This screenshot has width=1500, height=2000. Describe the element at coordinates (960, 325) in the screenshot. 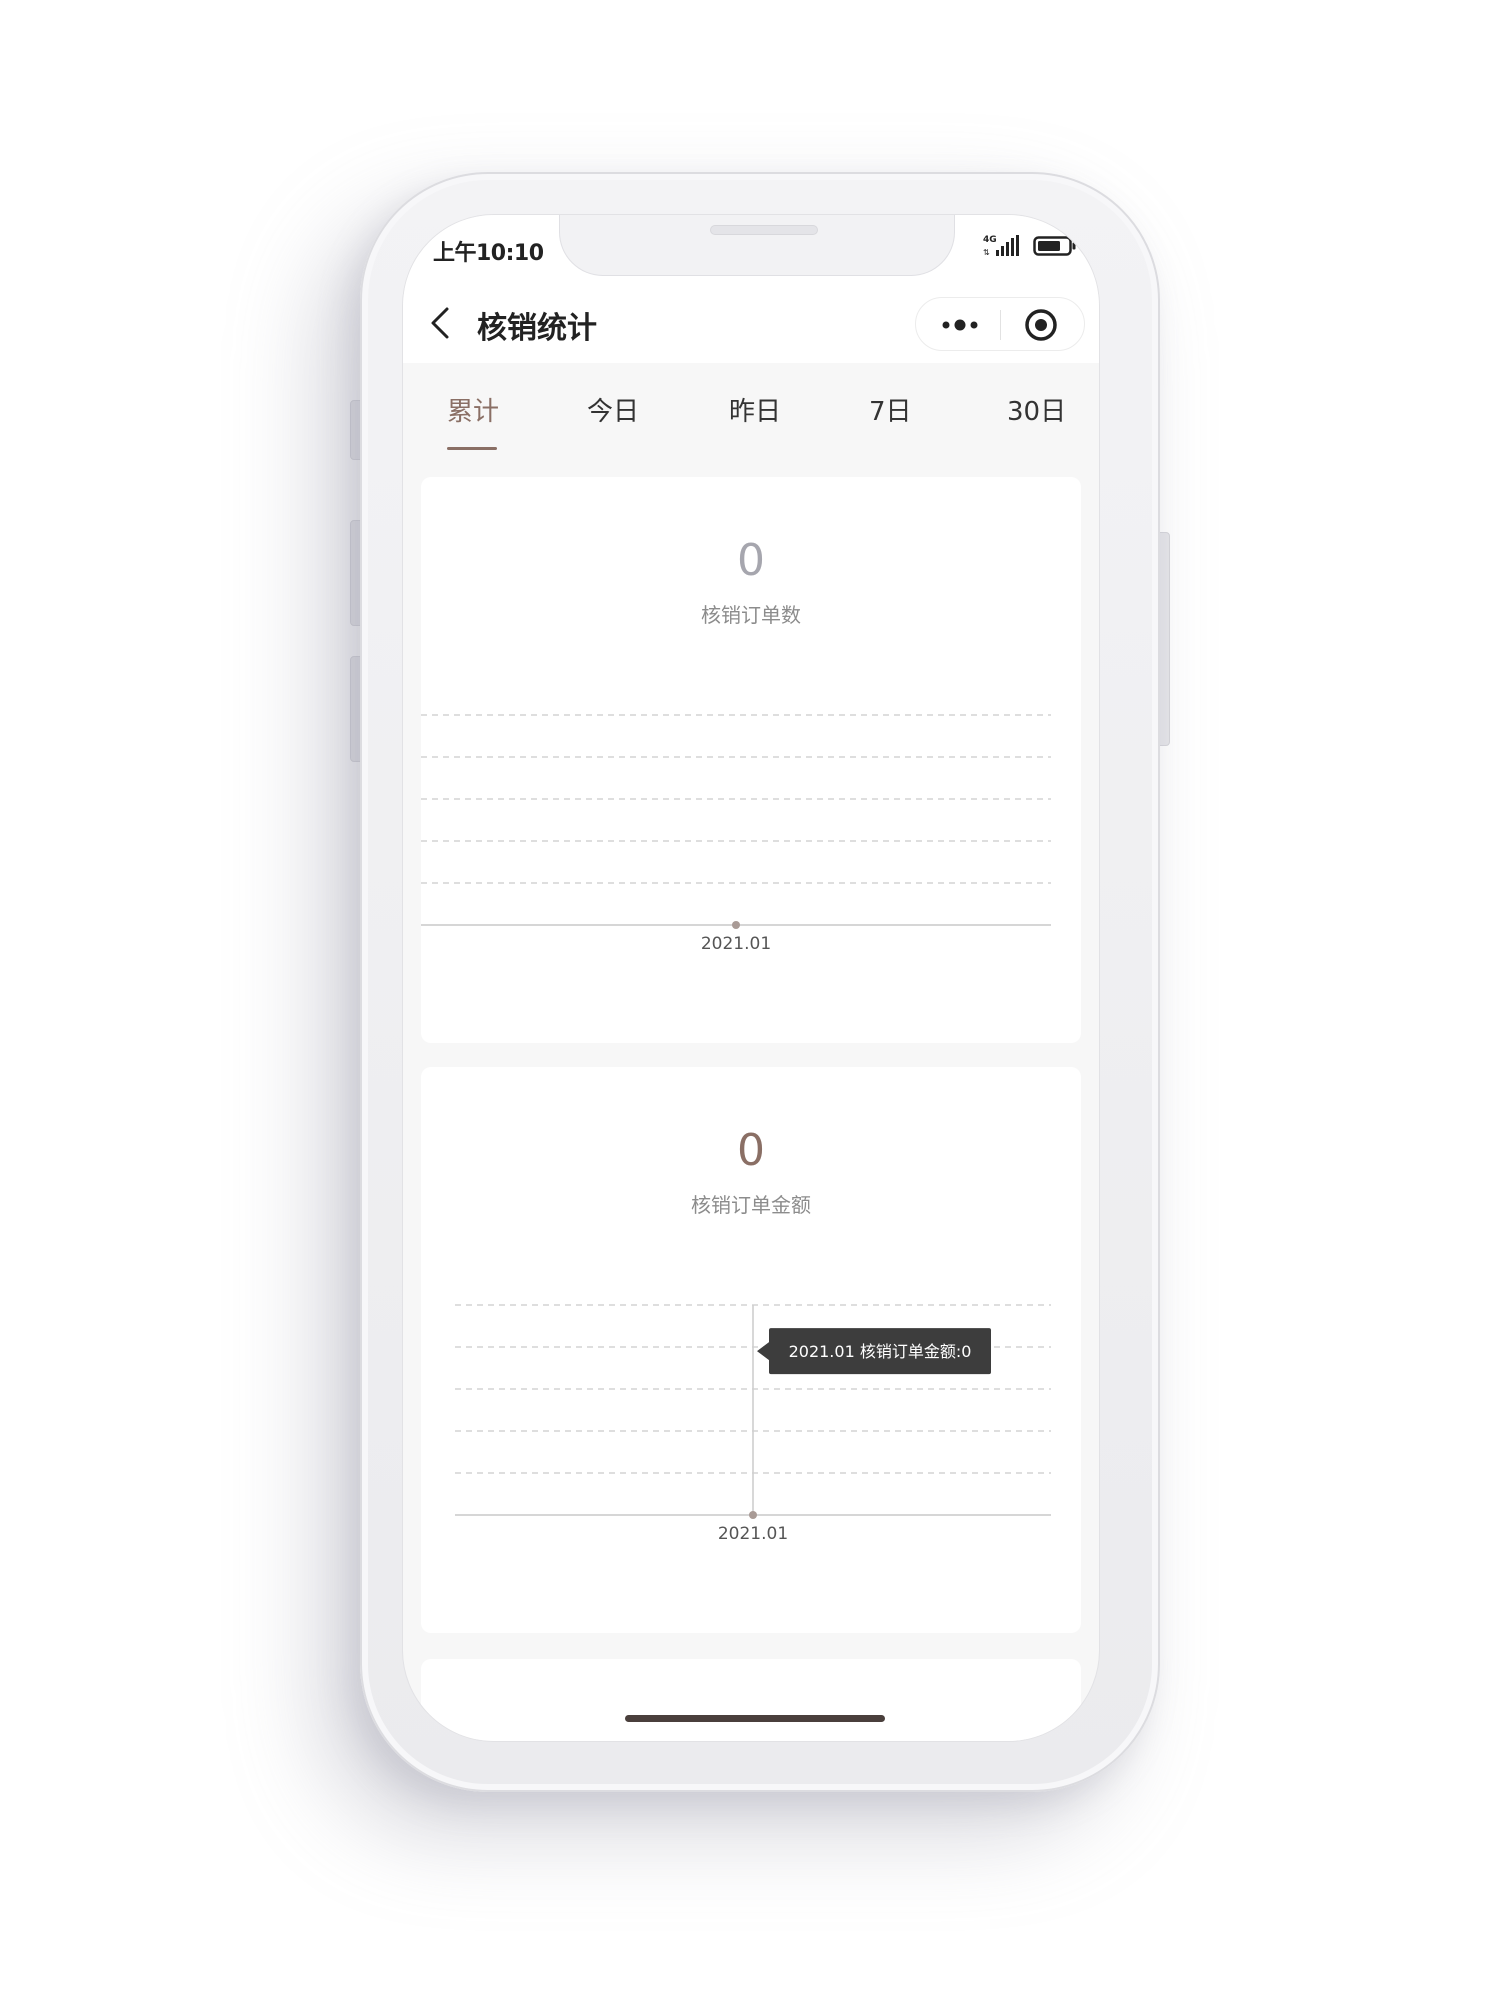

I see `more-options-icon` at that location.